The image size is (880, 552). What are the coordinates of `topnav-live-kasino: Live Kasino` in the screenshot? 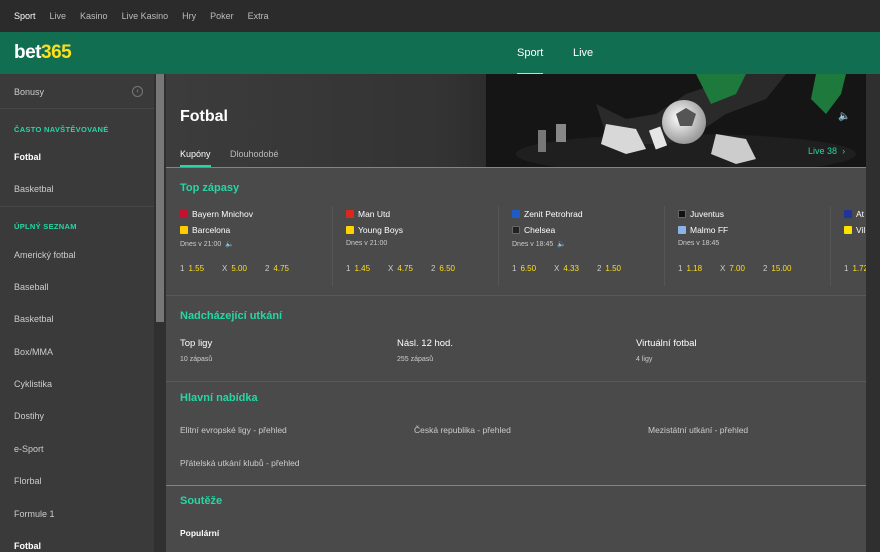 It's located at (145, 16).